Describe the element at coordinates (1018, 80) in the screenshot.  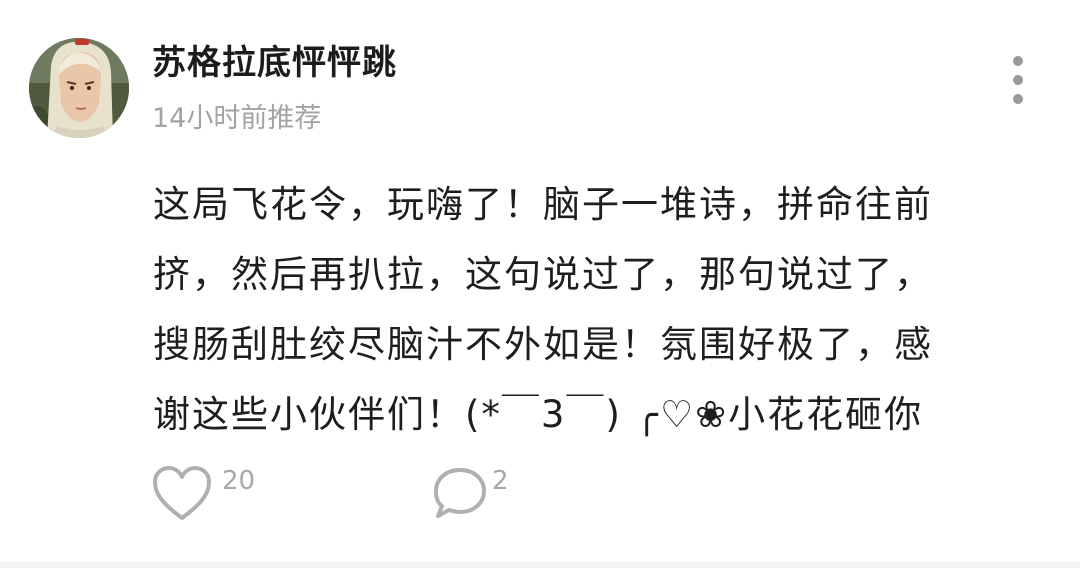
I see `more-options-button` at that location.